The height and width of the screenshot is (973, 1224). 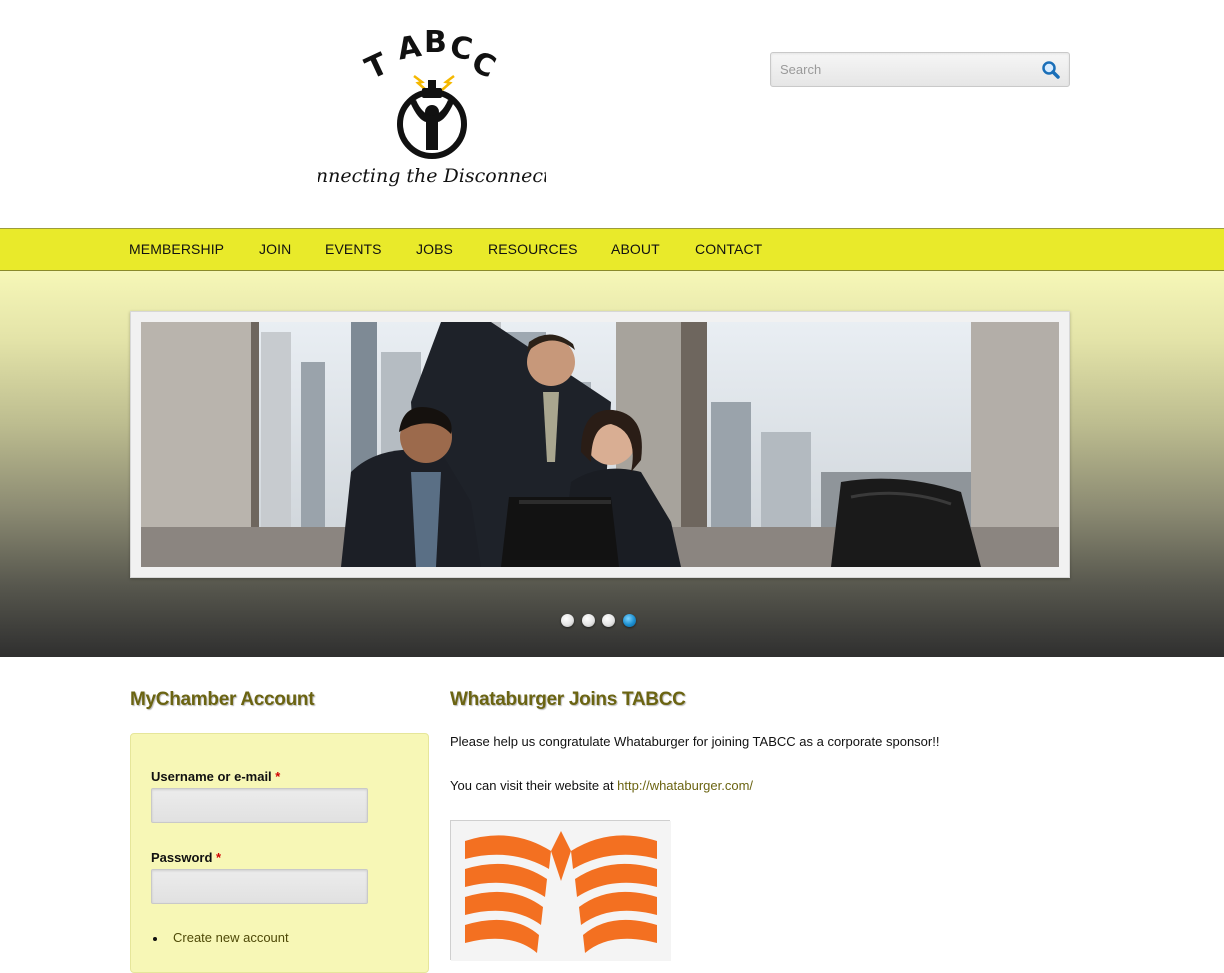 I want to click on whataburger-logo-image, so click(x=560, y=890).